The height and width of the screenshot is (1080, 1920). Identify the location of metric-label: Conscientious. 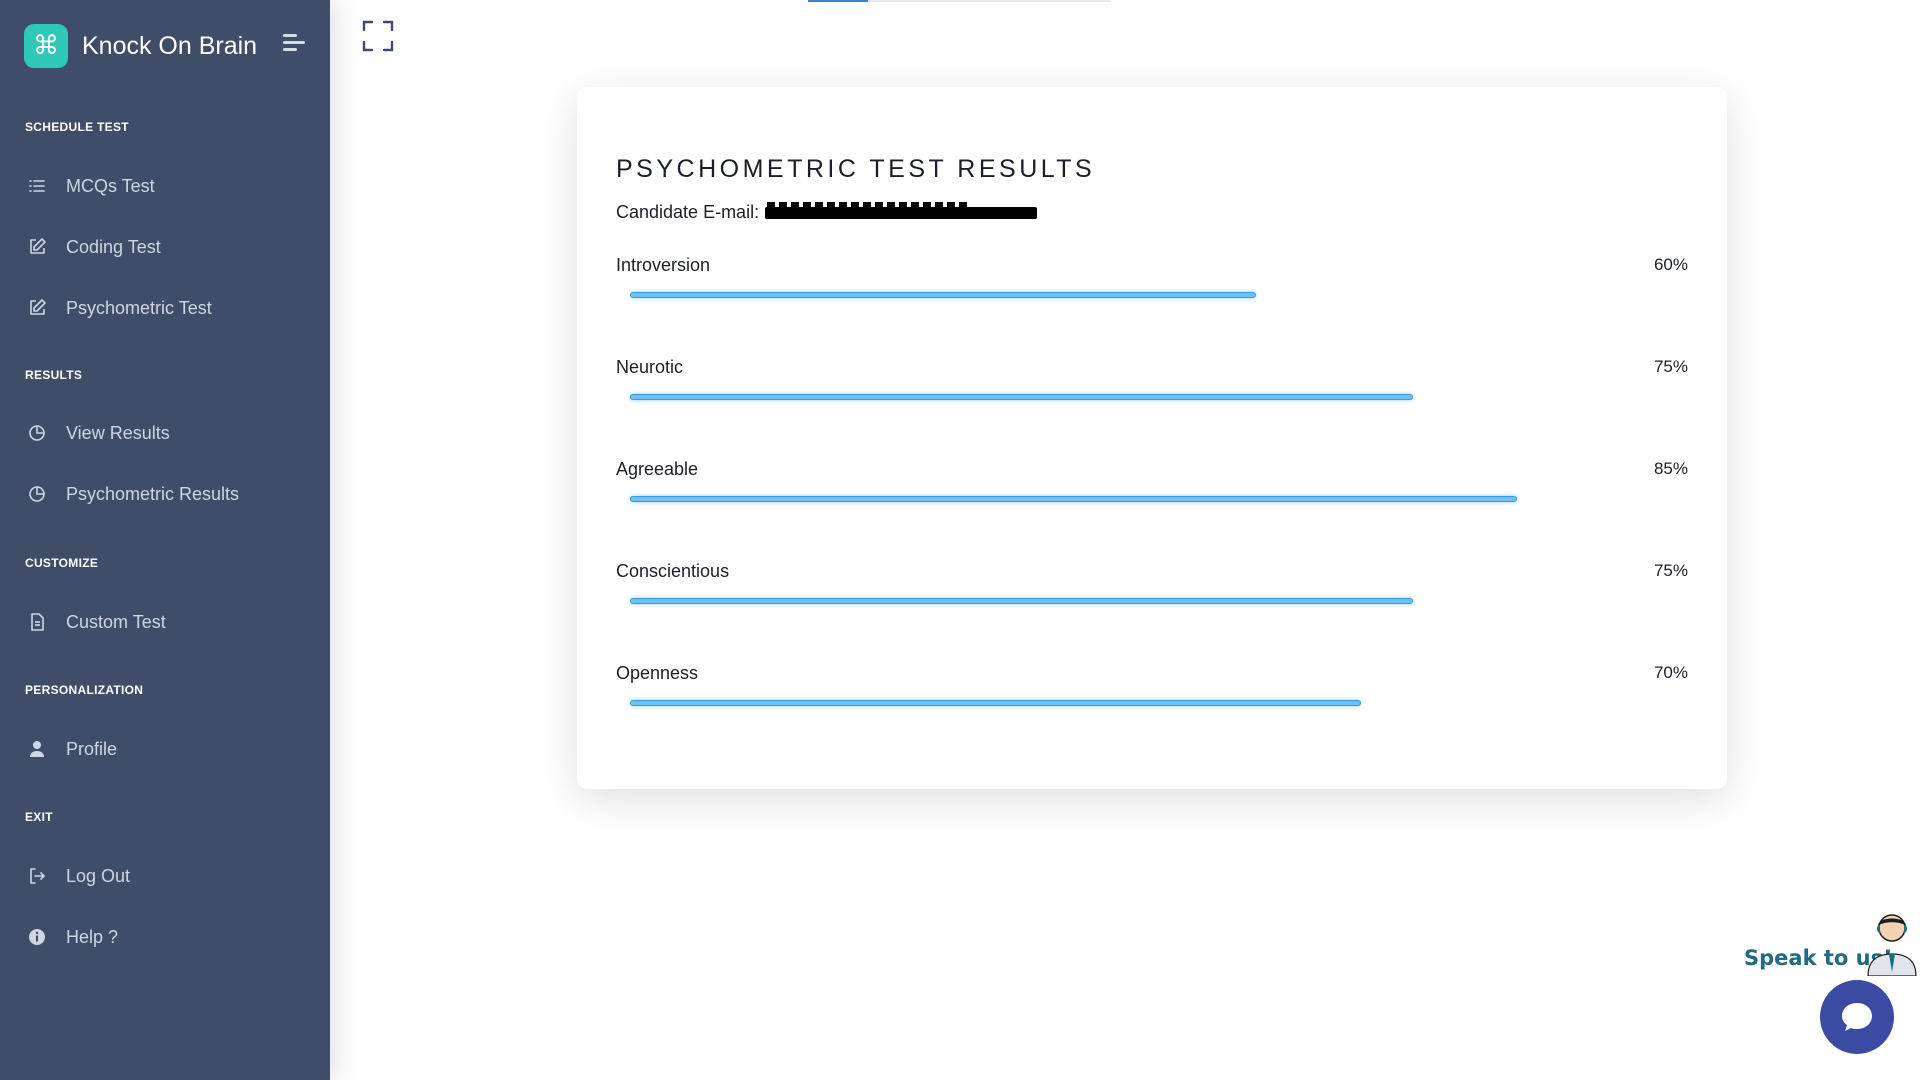
(673, 571).